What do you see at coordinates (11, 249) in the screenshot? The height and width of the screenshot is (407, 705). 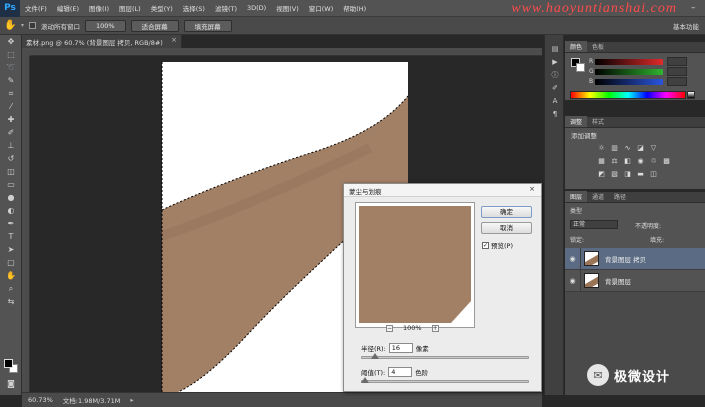 I see `path-select-tool-icon: ➤` at bounding box center [11, 249].